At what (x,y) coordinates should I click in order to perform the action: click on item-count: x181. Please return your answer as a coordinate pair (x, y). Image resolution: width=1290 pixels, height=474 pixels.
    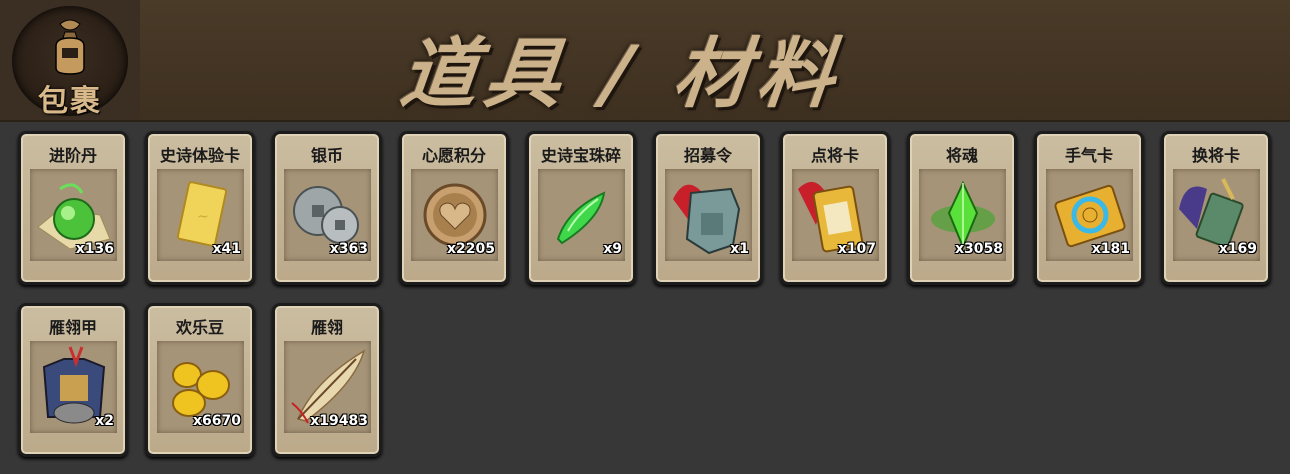
    Looking at the image, I should click on (1110, 249).